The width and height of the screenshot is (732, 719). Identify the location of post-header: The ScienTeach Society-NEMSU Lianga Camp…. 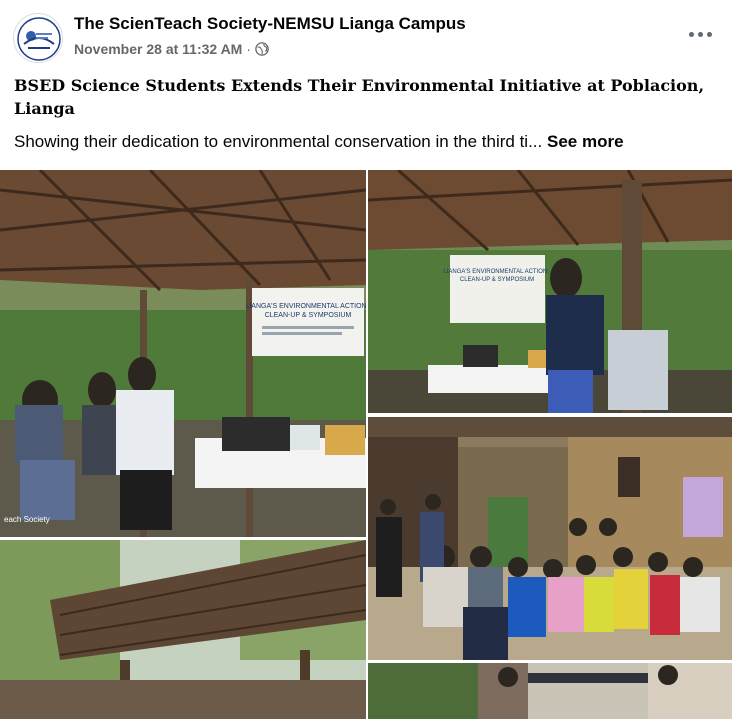
(366, 34).